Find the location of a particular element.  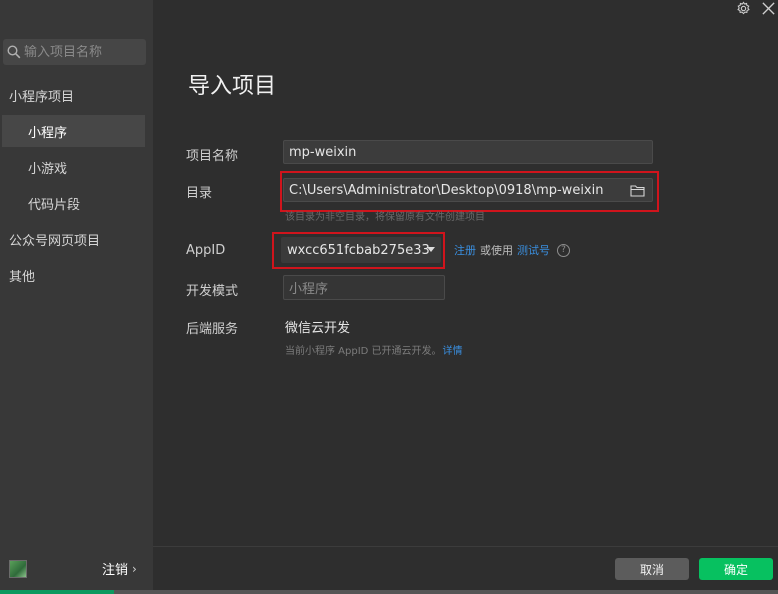

help-icon: ? is located at coordinates (563, 250).